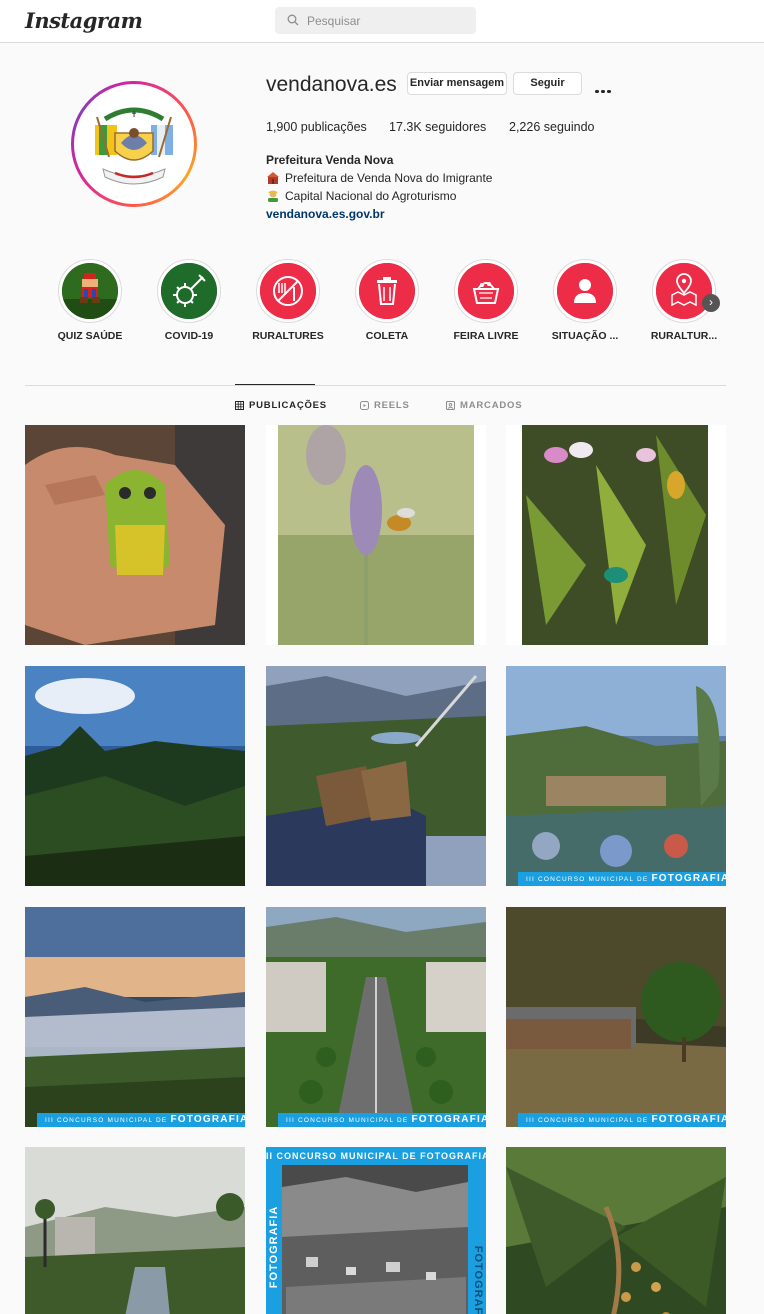  What do you see at coordinates (273, 196) in the screenshot?
I see `farmer-emoji-icon` at bounding box center [273, 196].